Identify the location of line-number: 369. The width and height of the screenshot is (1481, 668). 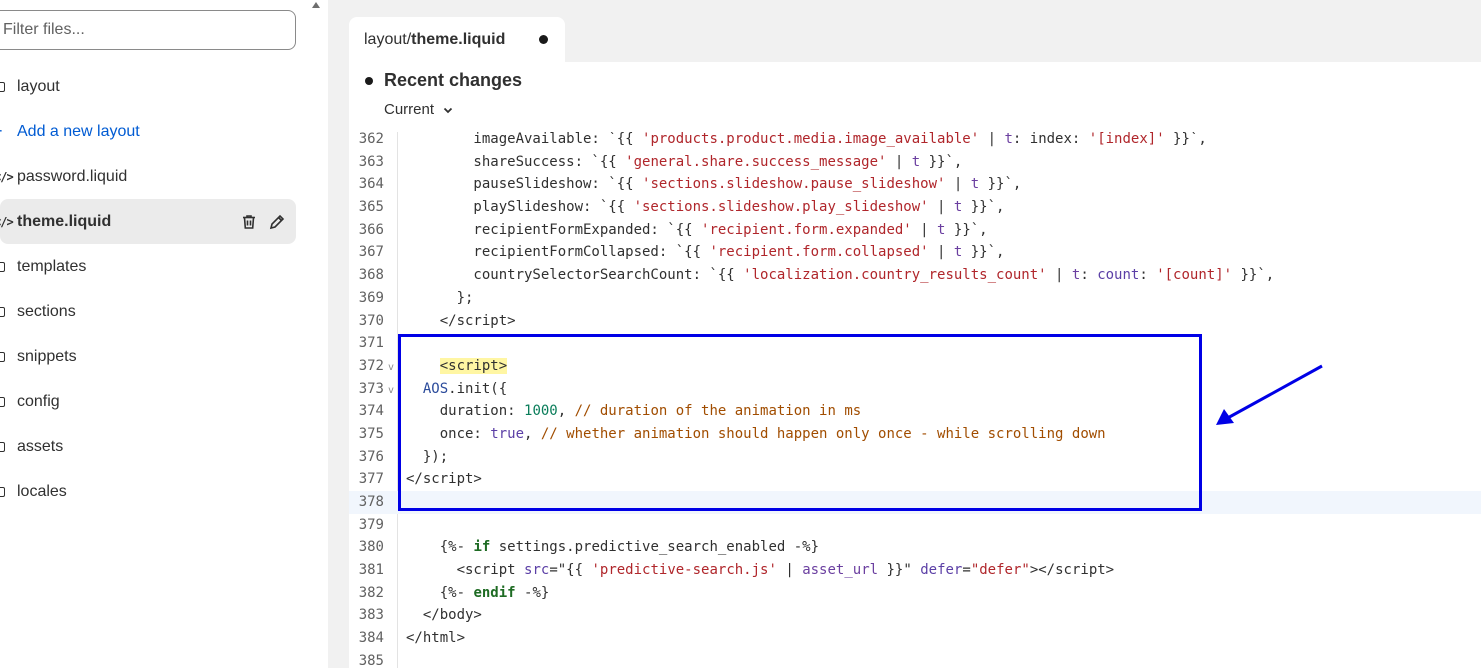
(371, 297).